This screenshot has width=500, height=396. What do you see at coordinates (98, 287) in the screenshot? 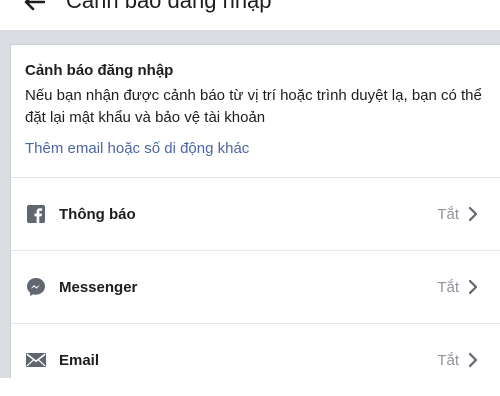
I see `row-label: Messenger` at bounding box center [98, 287].